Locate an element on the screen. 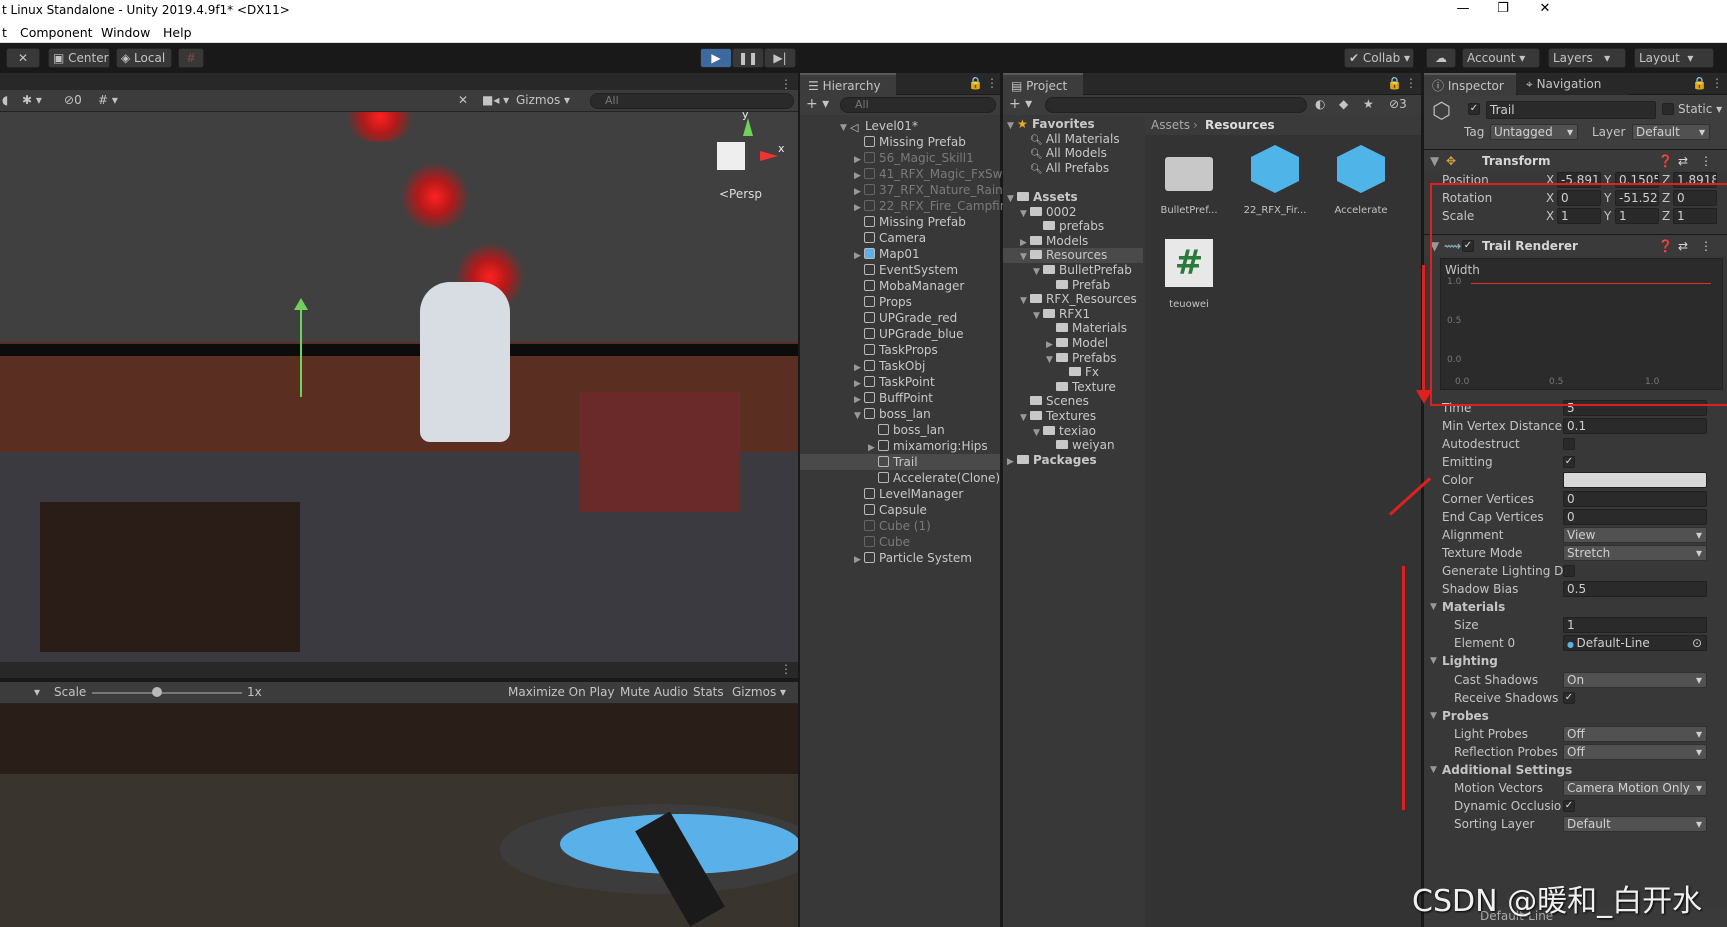 This screenshot has height=927, width=1727. hierarchy-item: boss_lan is located at coordinates (872, 430).